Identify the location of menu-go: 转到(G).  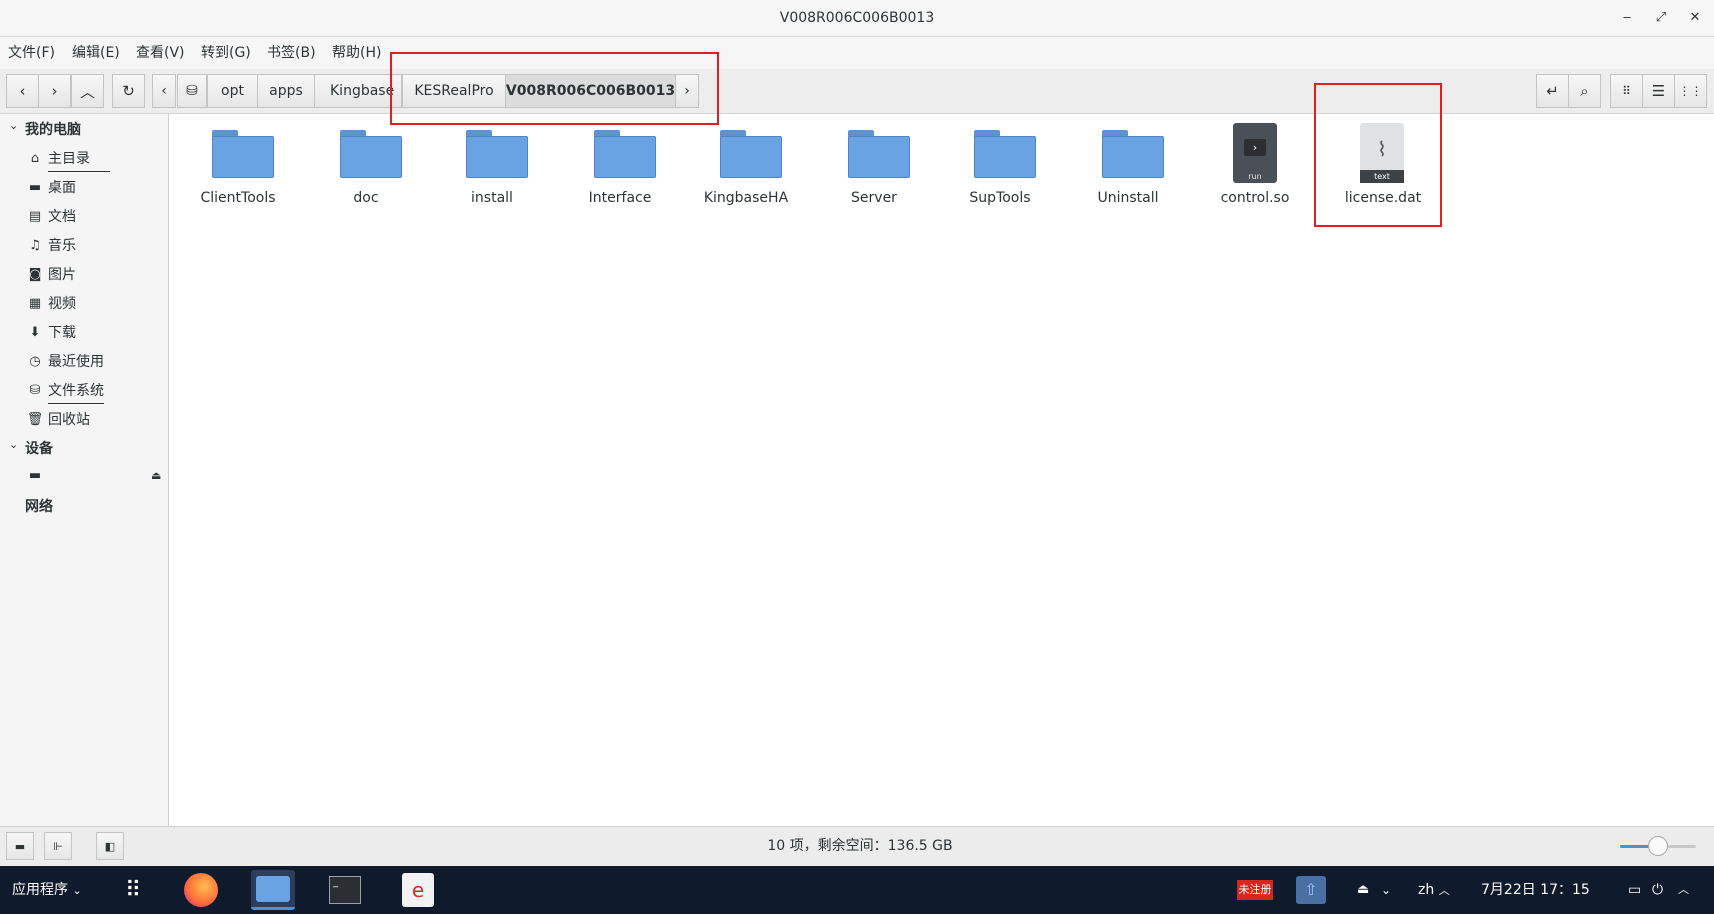
(226, 53).